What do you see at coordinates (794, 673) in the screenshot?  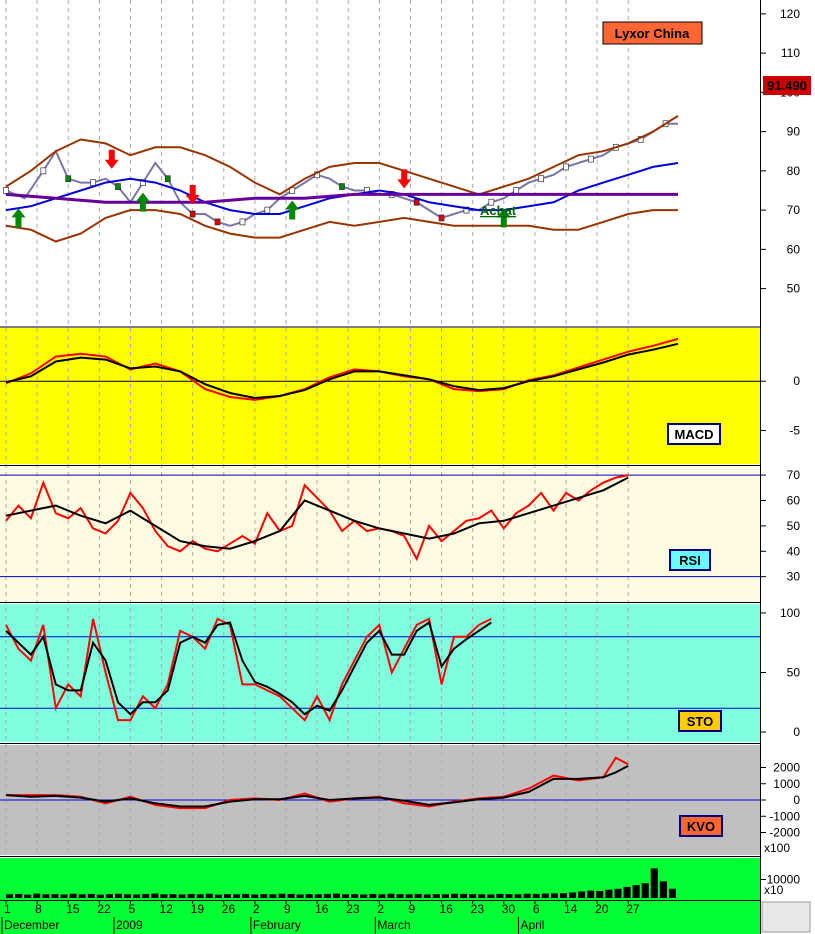 I see `sto-tick-label: 50` at bounding box center [794, 673].